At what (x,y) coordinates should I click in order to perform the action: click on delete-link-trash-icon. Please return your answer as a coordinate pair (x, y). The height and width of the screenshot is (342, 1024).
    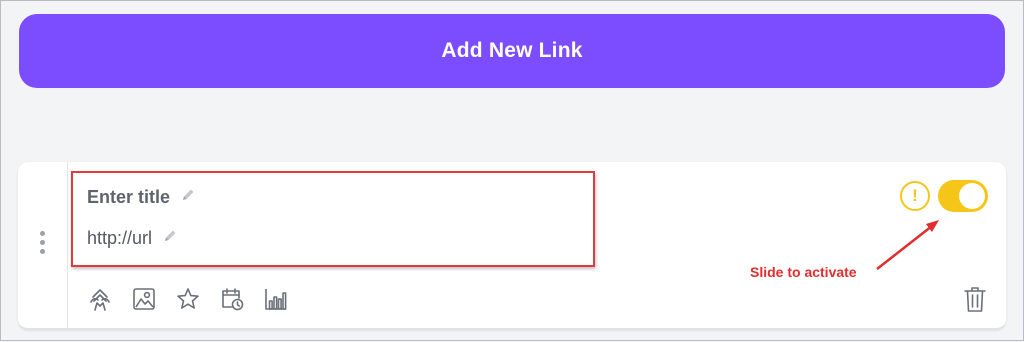
    Looking at the image, I should click on (975, 299).